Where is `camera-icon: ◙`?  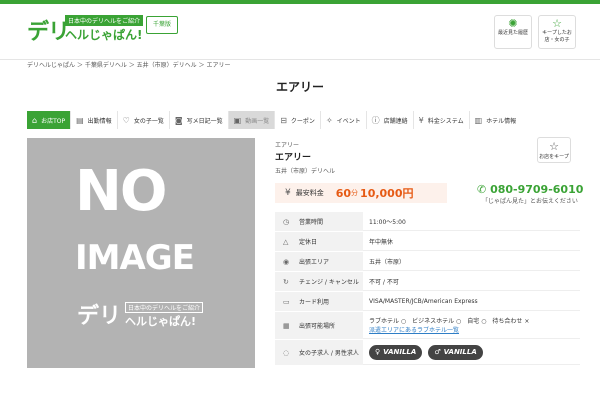
camera-icon: ◙ is located at coordinates (178, 120).